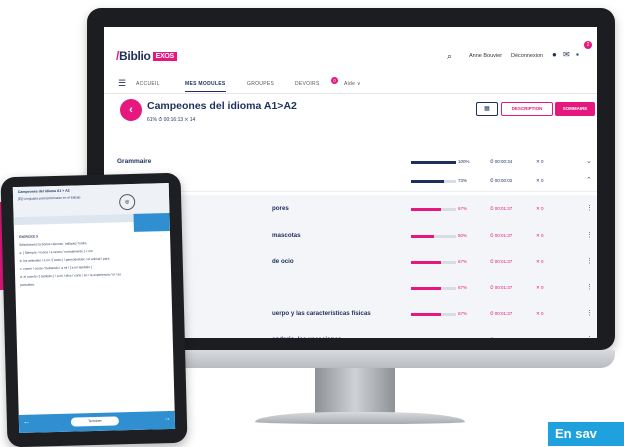 The height and width of the screenshot is (447, 624). I want to click on progress-percent: 73%, so click(463, 180).